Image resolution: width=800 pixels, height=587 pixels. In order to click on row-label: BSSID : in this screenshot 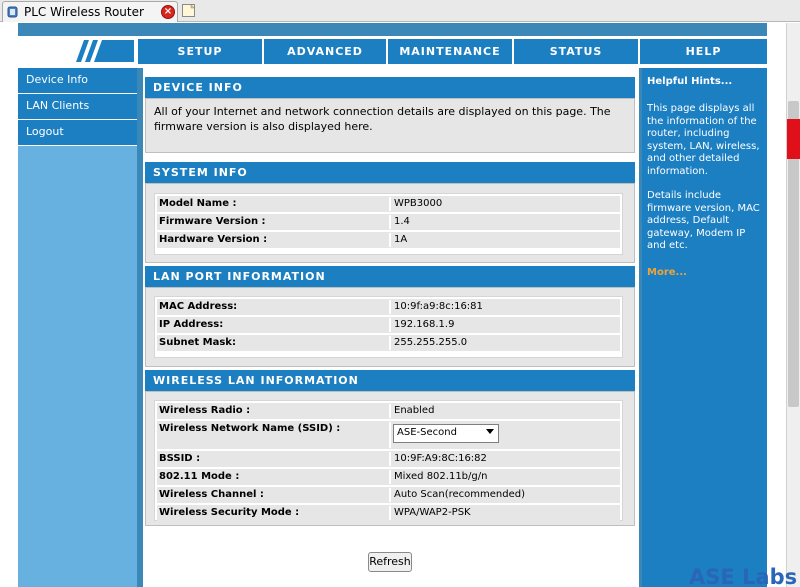, I will do `click(180, 458)`.